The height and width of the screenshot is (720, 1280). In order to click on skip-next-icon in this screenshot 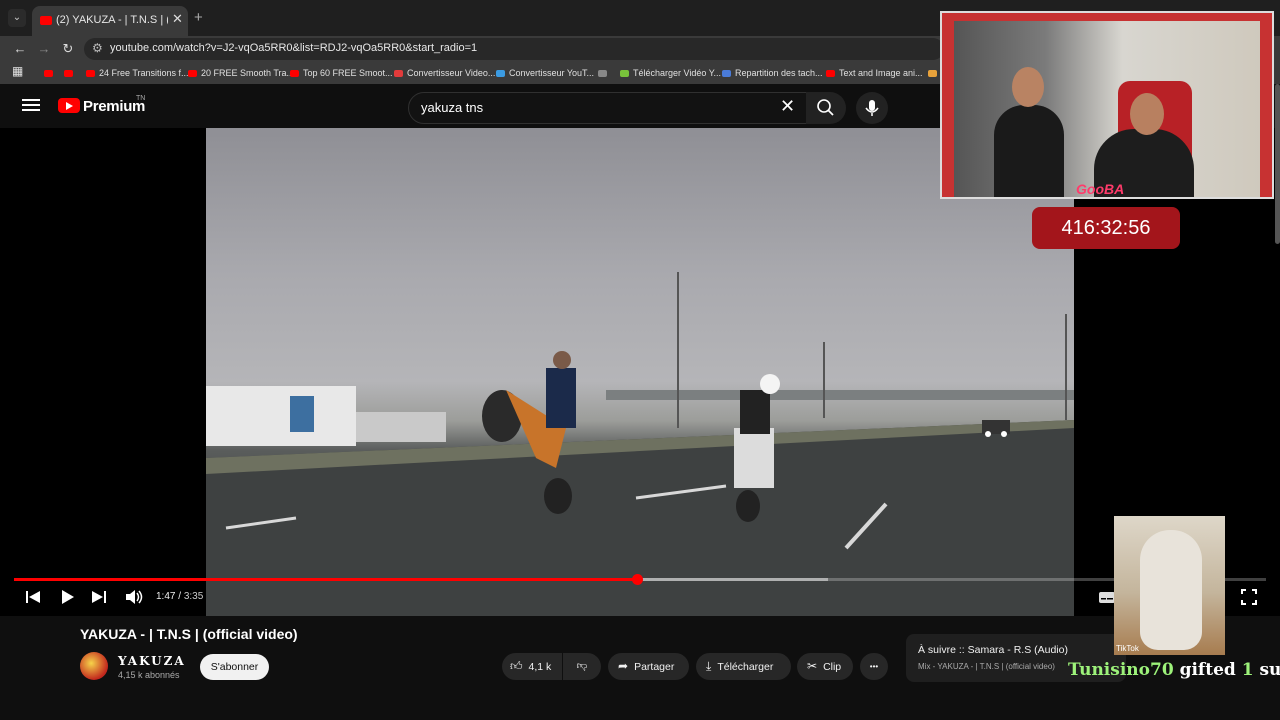, I will do `click(99, 597)`.